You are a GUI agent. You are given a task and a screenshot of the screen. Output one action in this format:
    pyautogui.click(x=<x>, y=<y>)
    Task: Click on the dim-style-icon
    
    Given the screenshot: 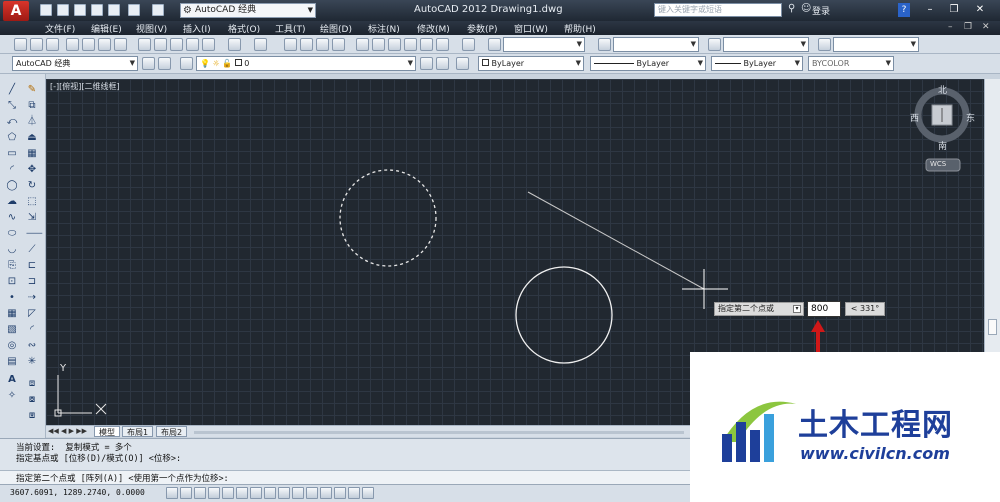 What is the action you would take?
    pyautogui.click(x=604, y=44)
    